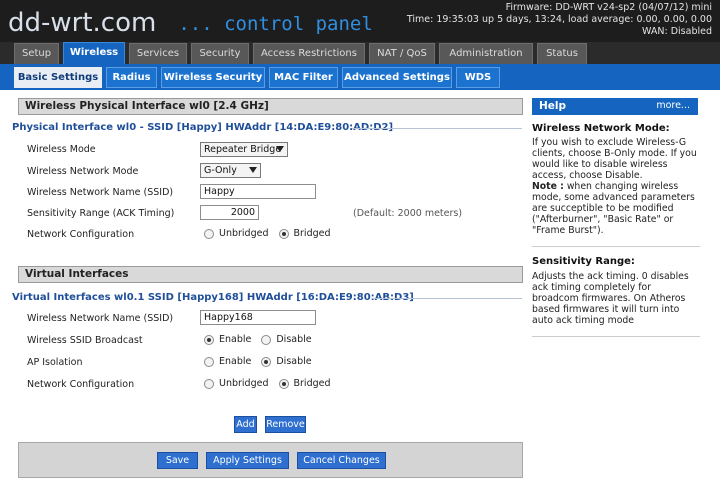  I want to click on help-mode-title: Wireless Network Mode:, so click(601, 128).